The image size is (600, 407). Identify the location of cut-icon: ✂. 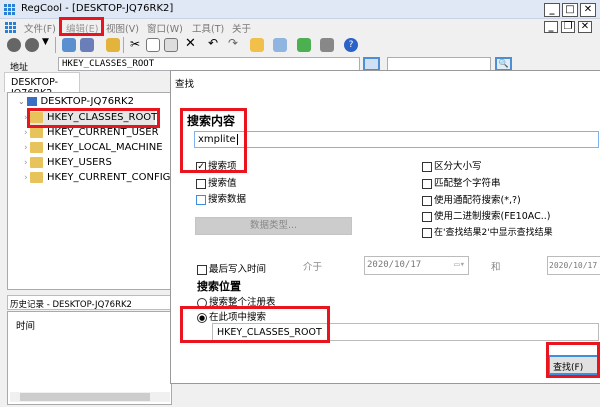
(135, 44).